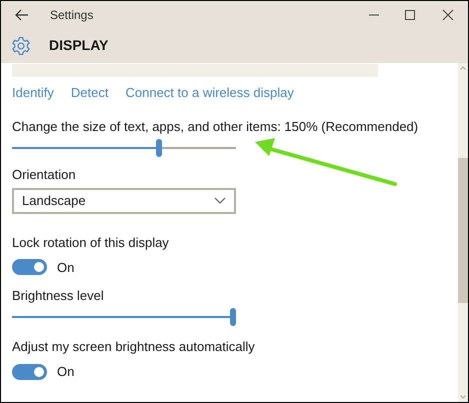 The image size is (469, 403). I want to click on scroll-down-icon, so click(463, 397).